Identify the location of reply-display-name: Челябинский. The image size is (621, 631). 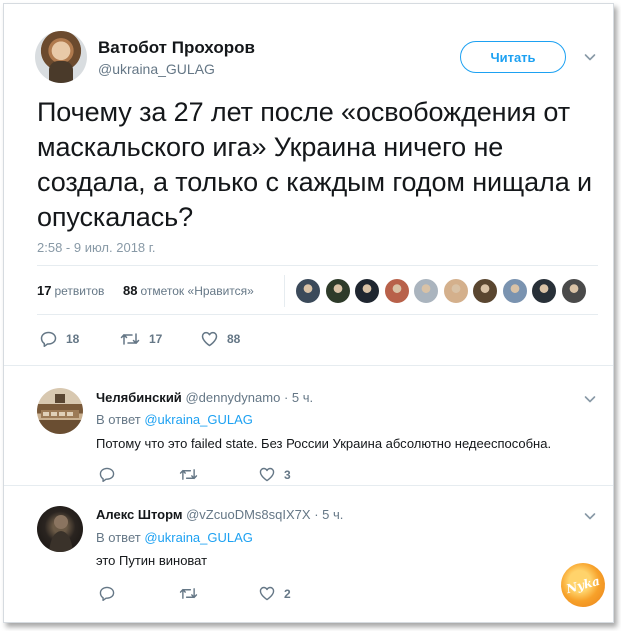
(139, 397).